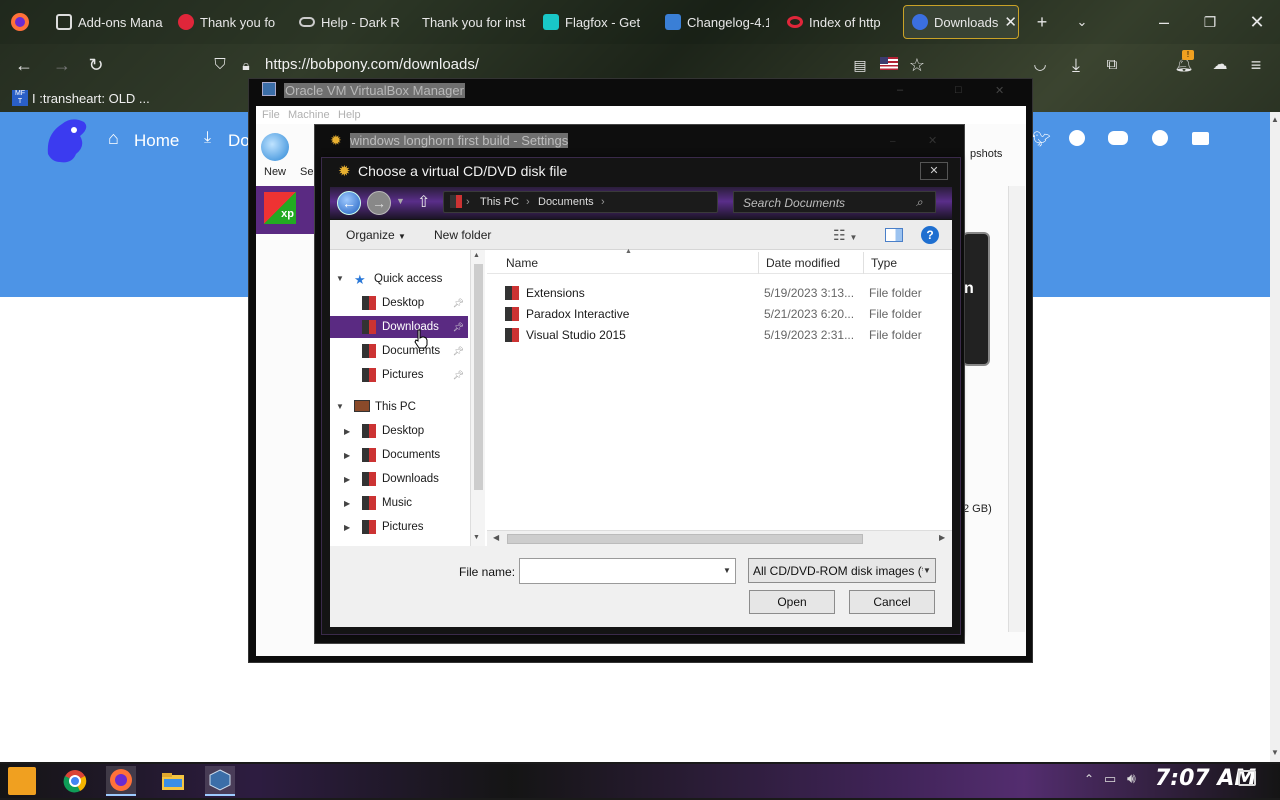 The height and width of the screenshot is (800, 1280). What do you see at coordinates (792, 602) in the screenshot?
I see `open-button: Open` at bounding box center [792, 602].